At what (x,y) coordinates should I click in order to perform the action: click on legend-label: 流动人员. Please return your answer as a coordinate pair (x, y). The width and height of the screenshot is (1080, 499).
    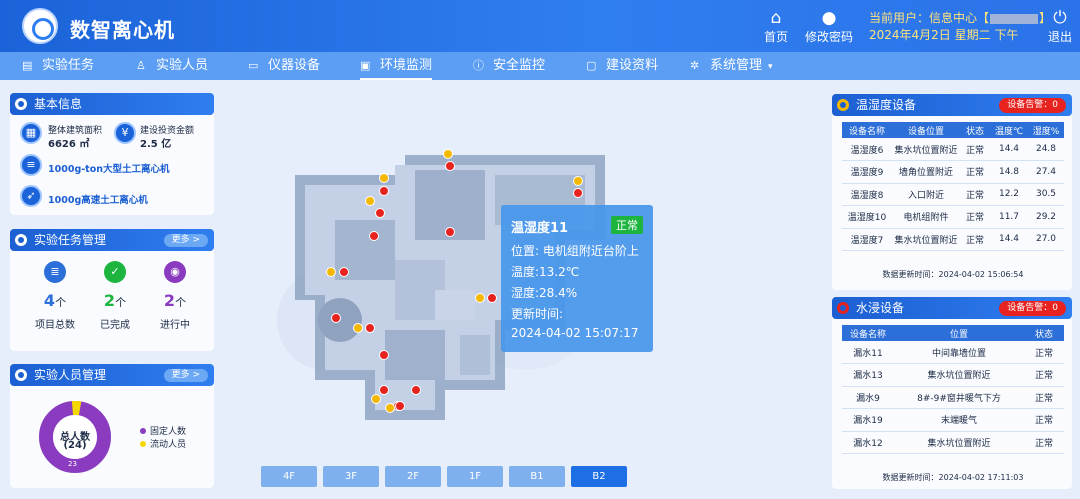
    Looking at the image, I should click on (168, 445).